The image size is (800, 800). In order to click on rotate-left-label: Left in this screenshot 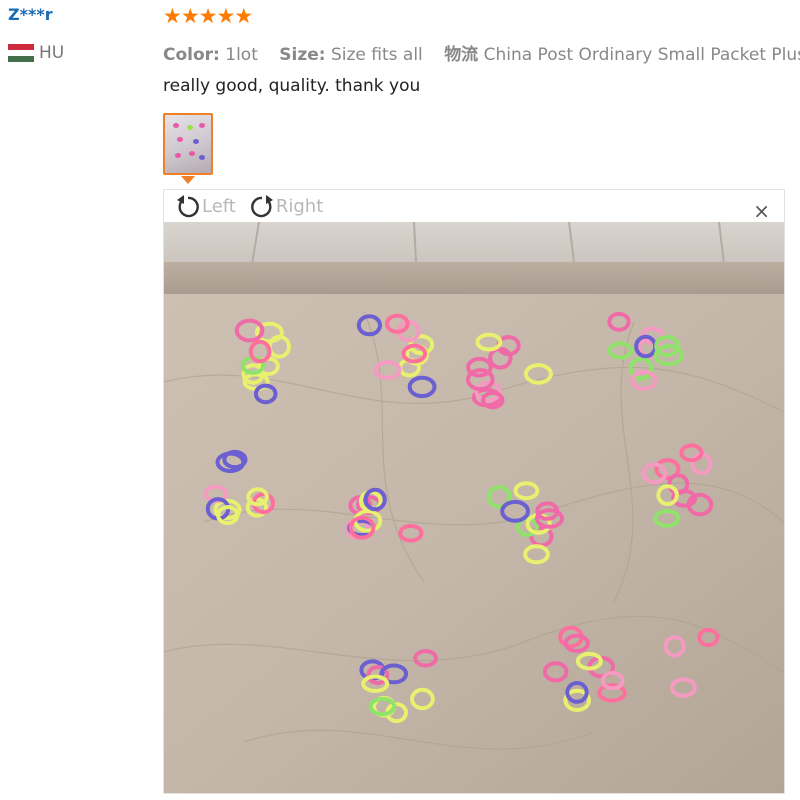, I will do `click(219, 206)`.